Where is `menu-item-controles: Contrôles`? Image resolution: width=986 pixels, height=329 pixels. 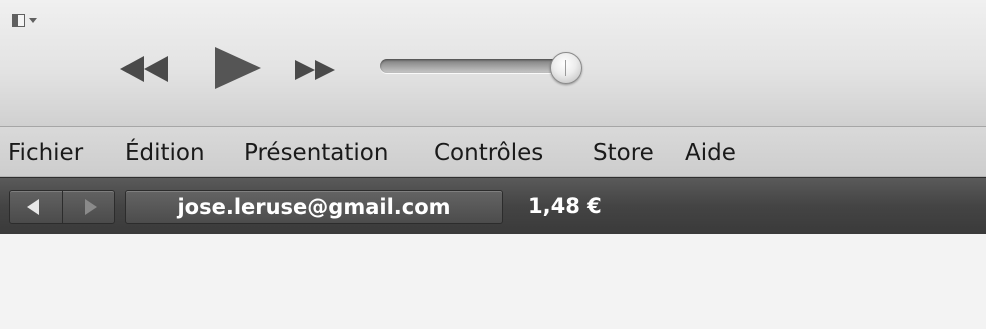 menu-item-controles: Contrôles is located at coordinates (488, 153).